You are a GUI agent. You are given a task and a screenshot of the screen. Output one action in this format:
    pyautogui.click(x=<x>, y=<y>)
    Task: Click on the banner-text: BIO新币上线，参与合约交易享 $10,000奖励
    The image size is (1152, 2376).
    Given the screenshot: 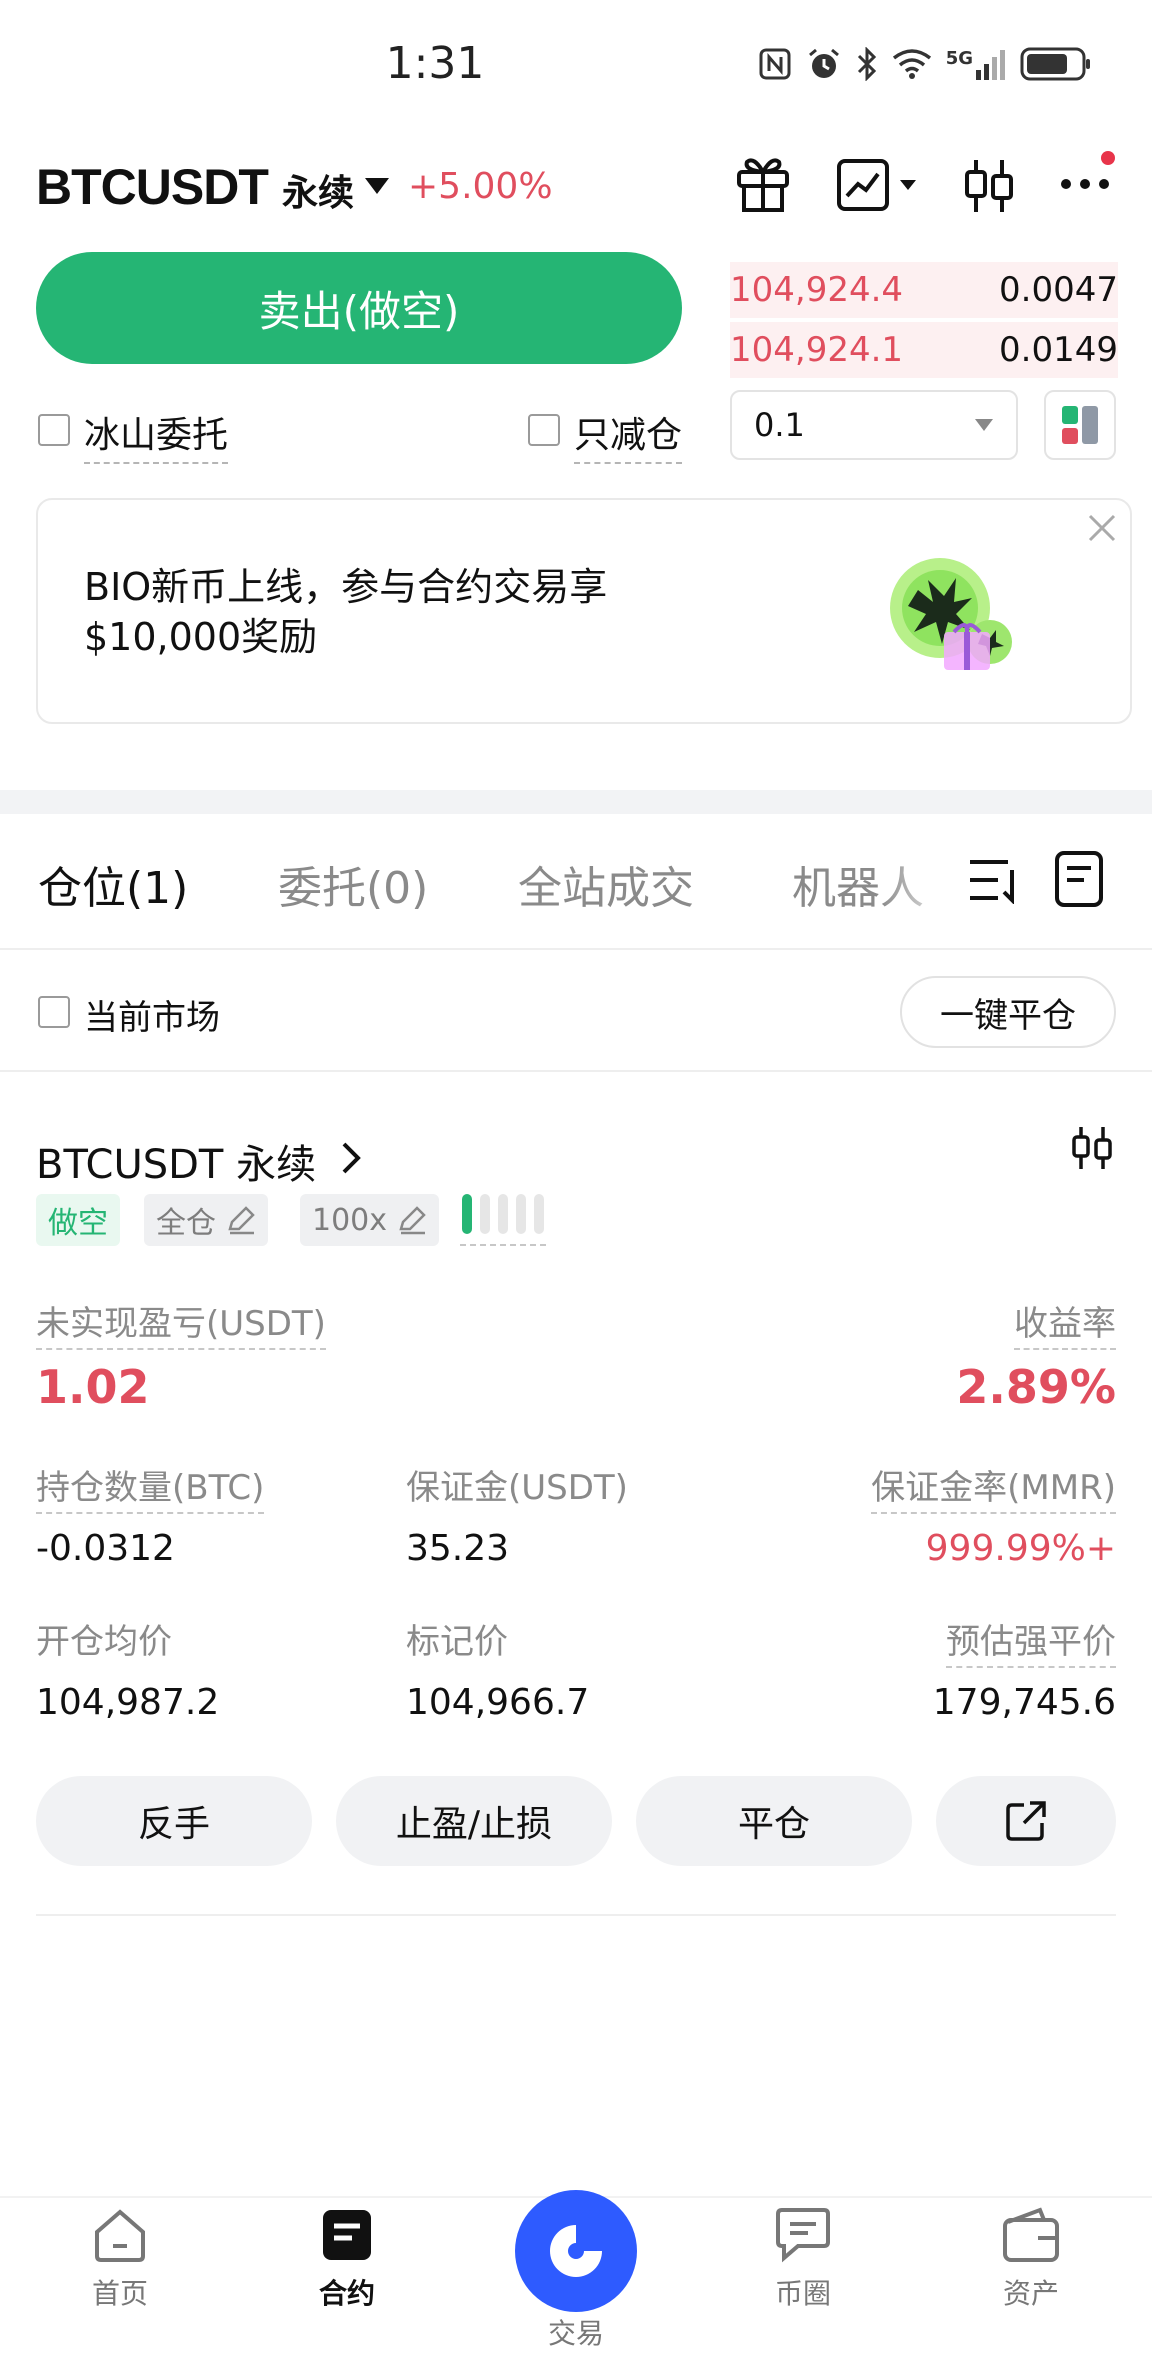 What is the action you would take?
    pyautogui.click(x=345, y=612)
    